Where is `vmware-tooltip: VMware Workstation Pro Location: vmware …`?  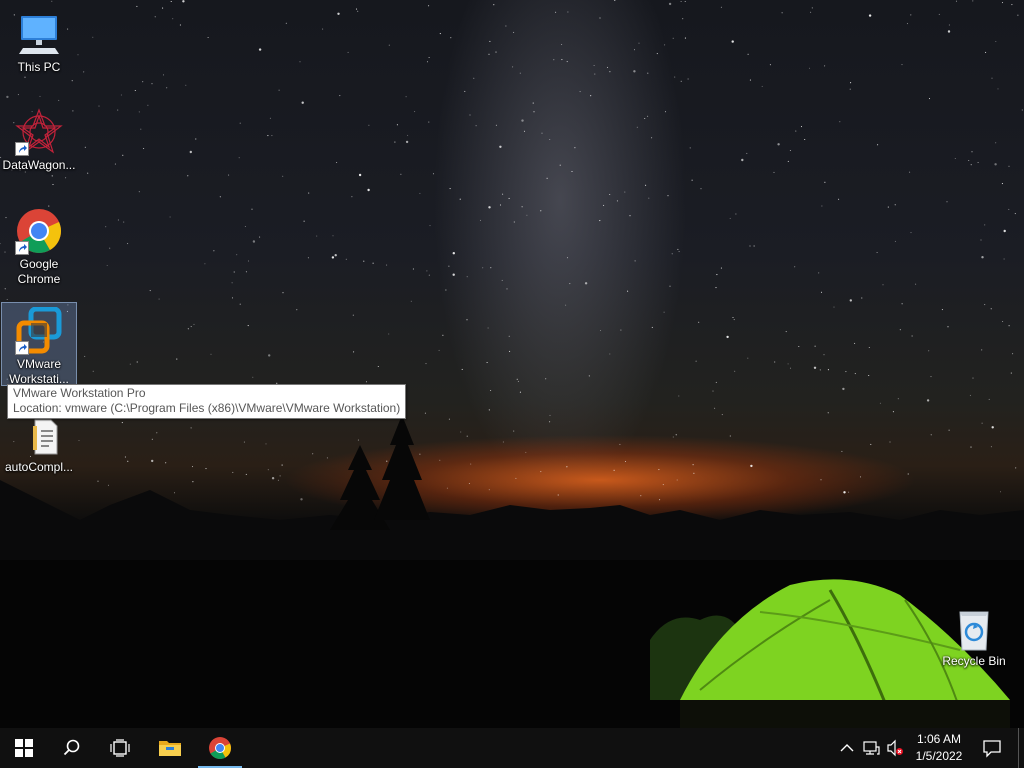
vmware-tooltip: VMware Workstation Pro Location: vmware … is located at coordinates (207, 401).